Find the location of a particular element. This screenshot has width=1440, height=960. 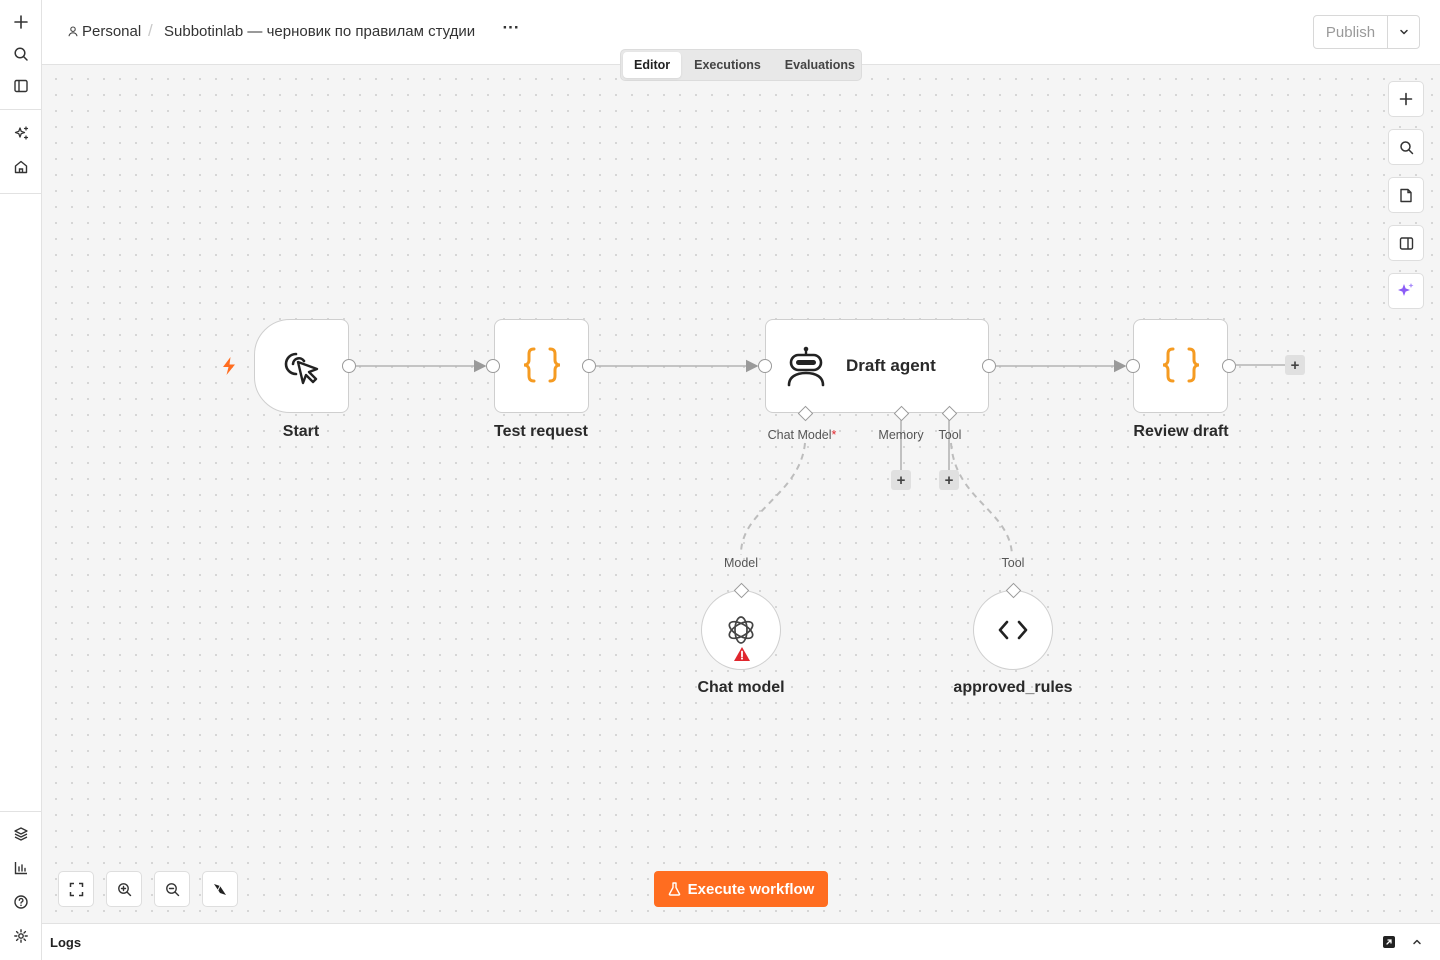

help-icon is located at coordinates (21, 902).